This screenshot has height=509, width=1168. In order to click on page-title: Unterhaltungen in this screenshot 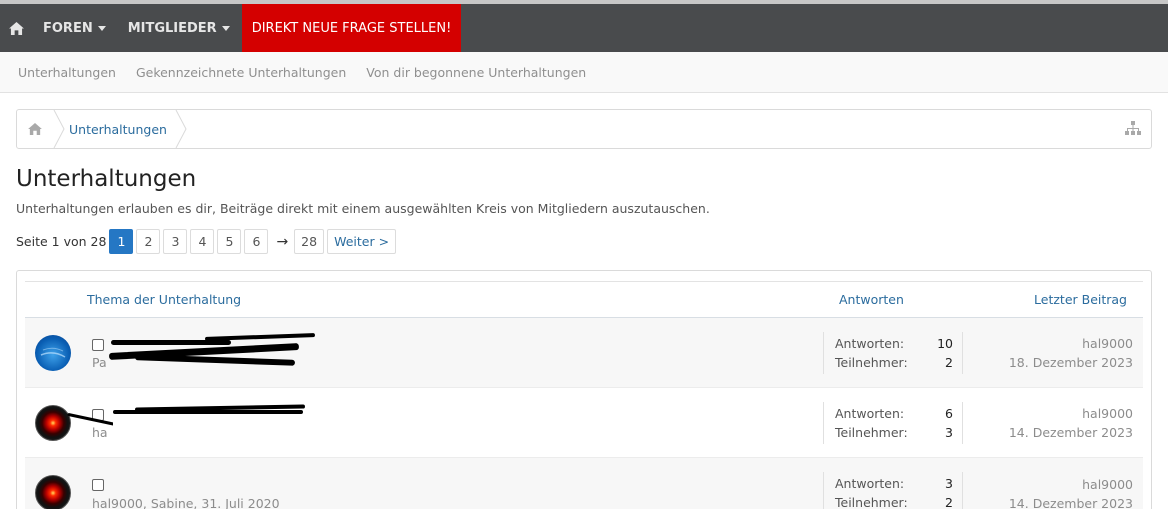, I will do `click(106, 179)`.